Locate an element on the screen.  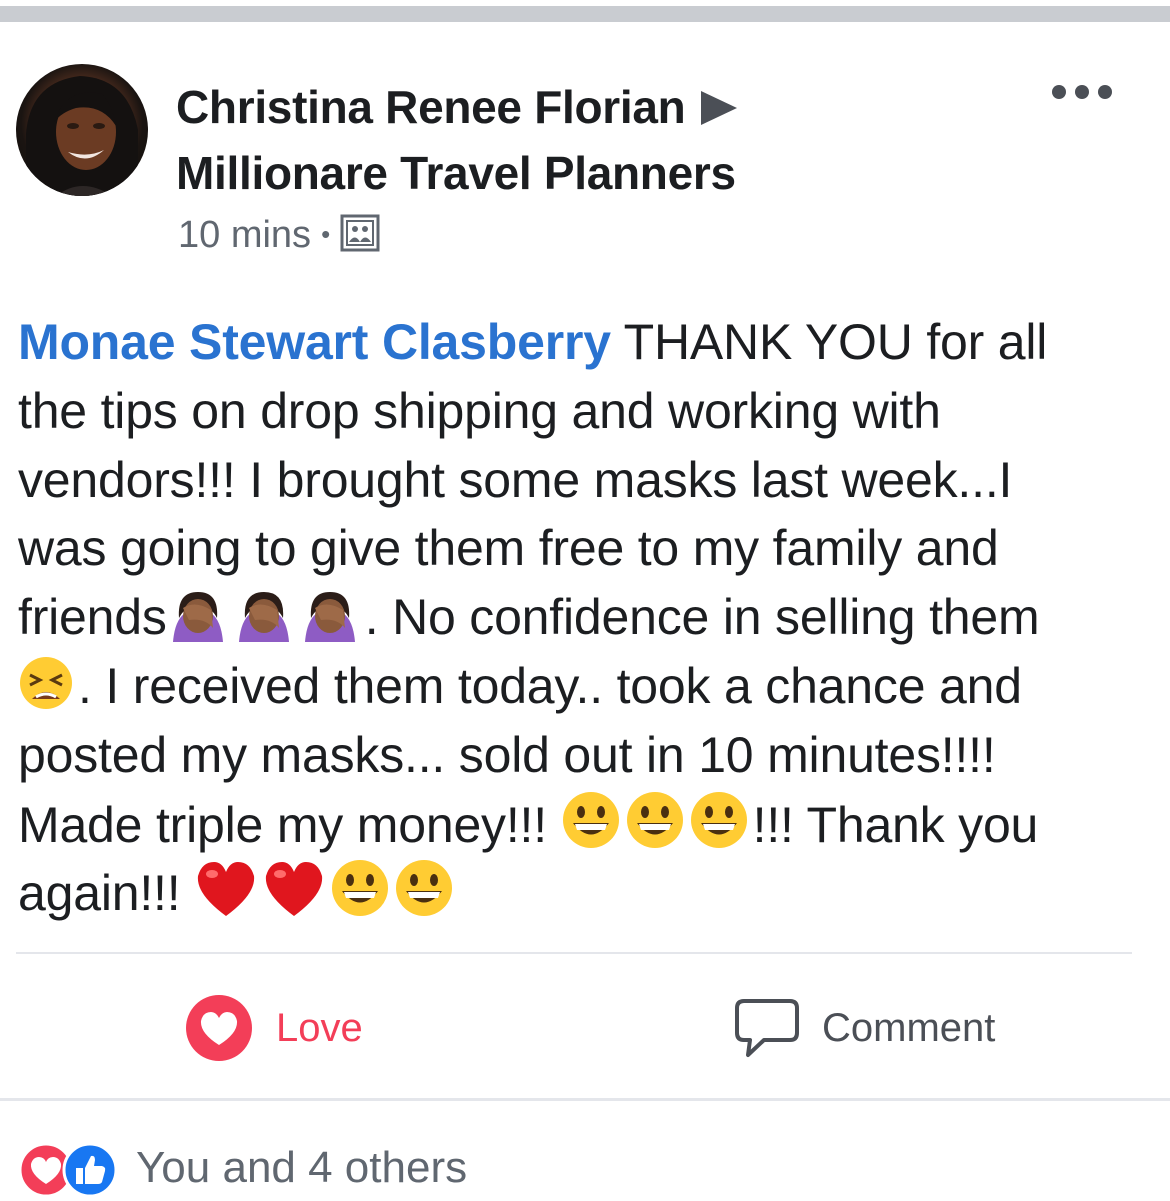
reactions-summary: You and 4 others is located at coordinates (242, 1168).